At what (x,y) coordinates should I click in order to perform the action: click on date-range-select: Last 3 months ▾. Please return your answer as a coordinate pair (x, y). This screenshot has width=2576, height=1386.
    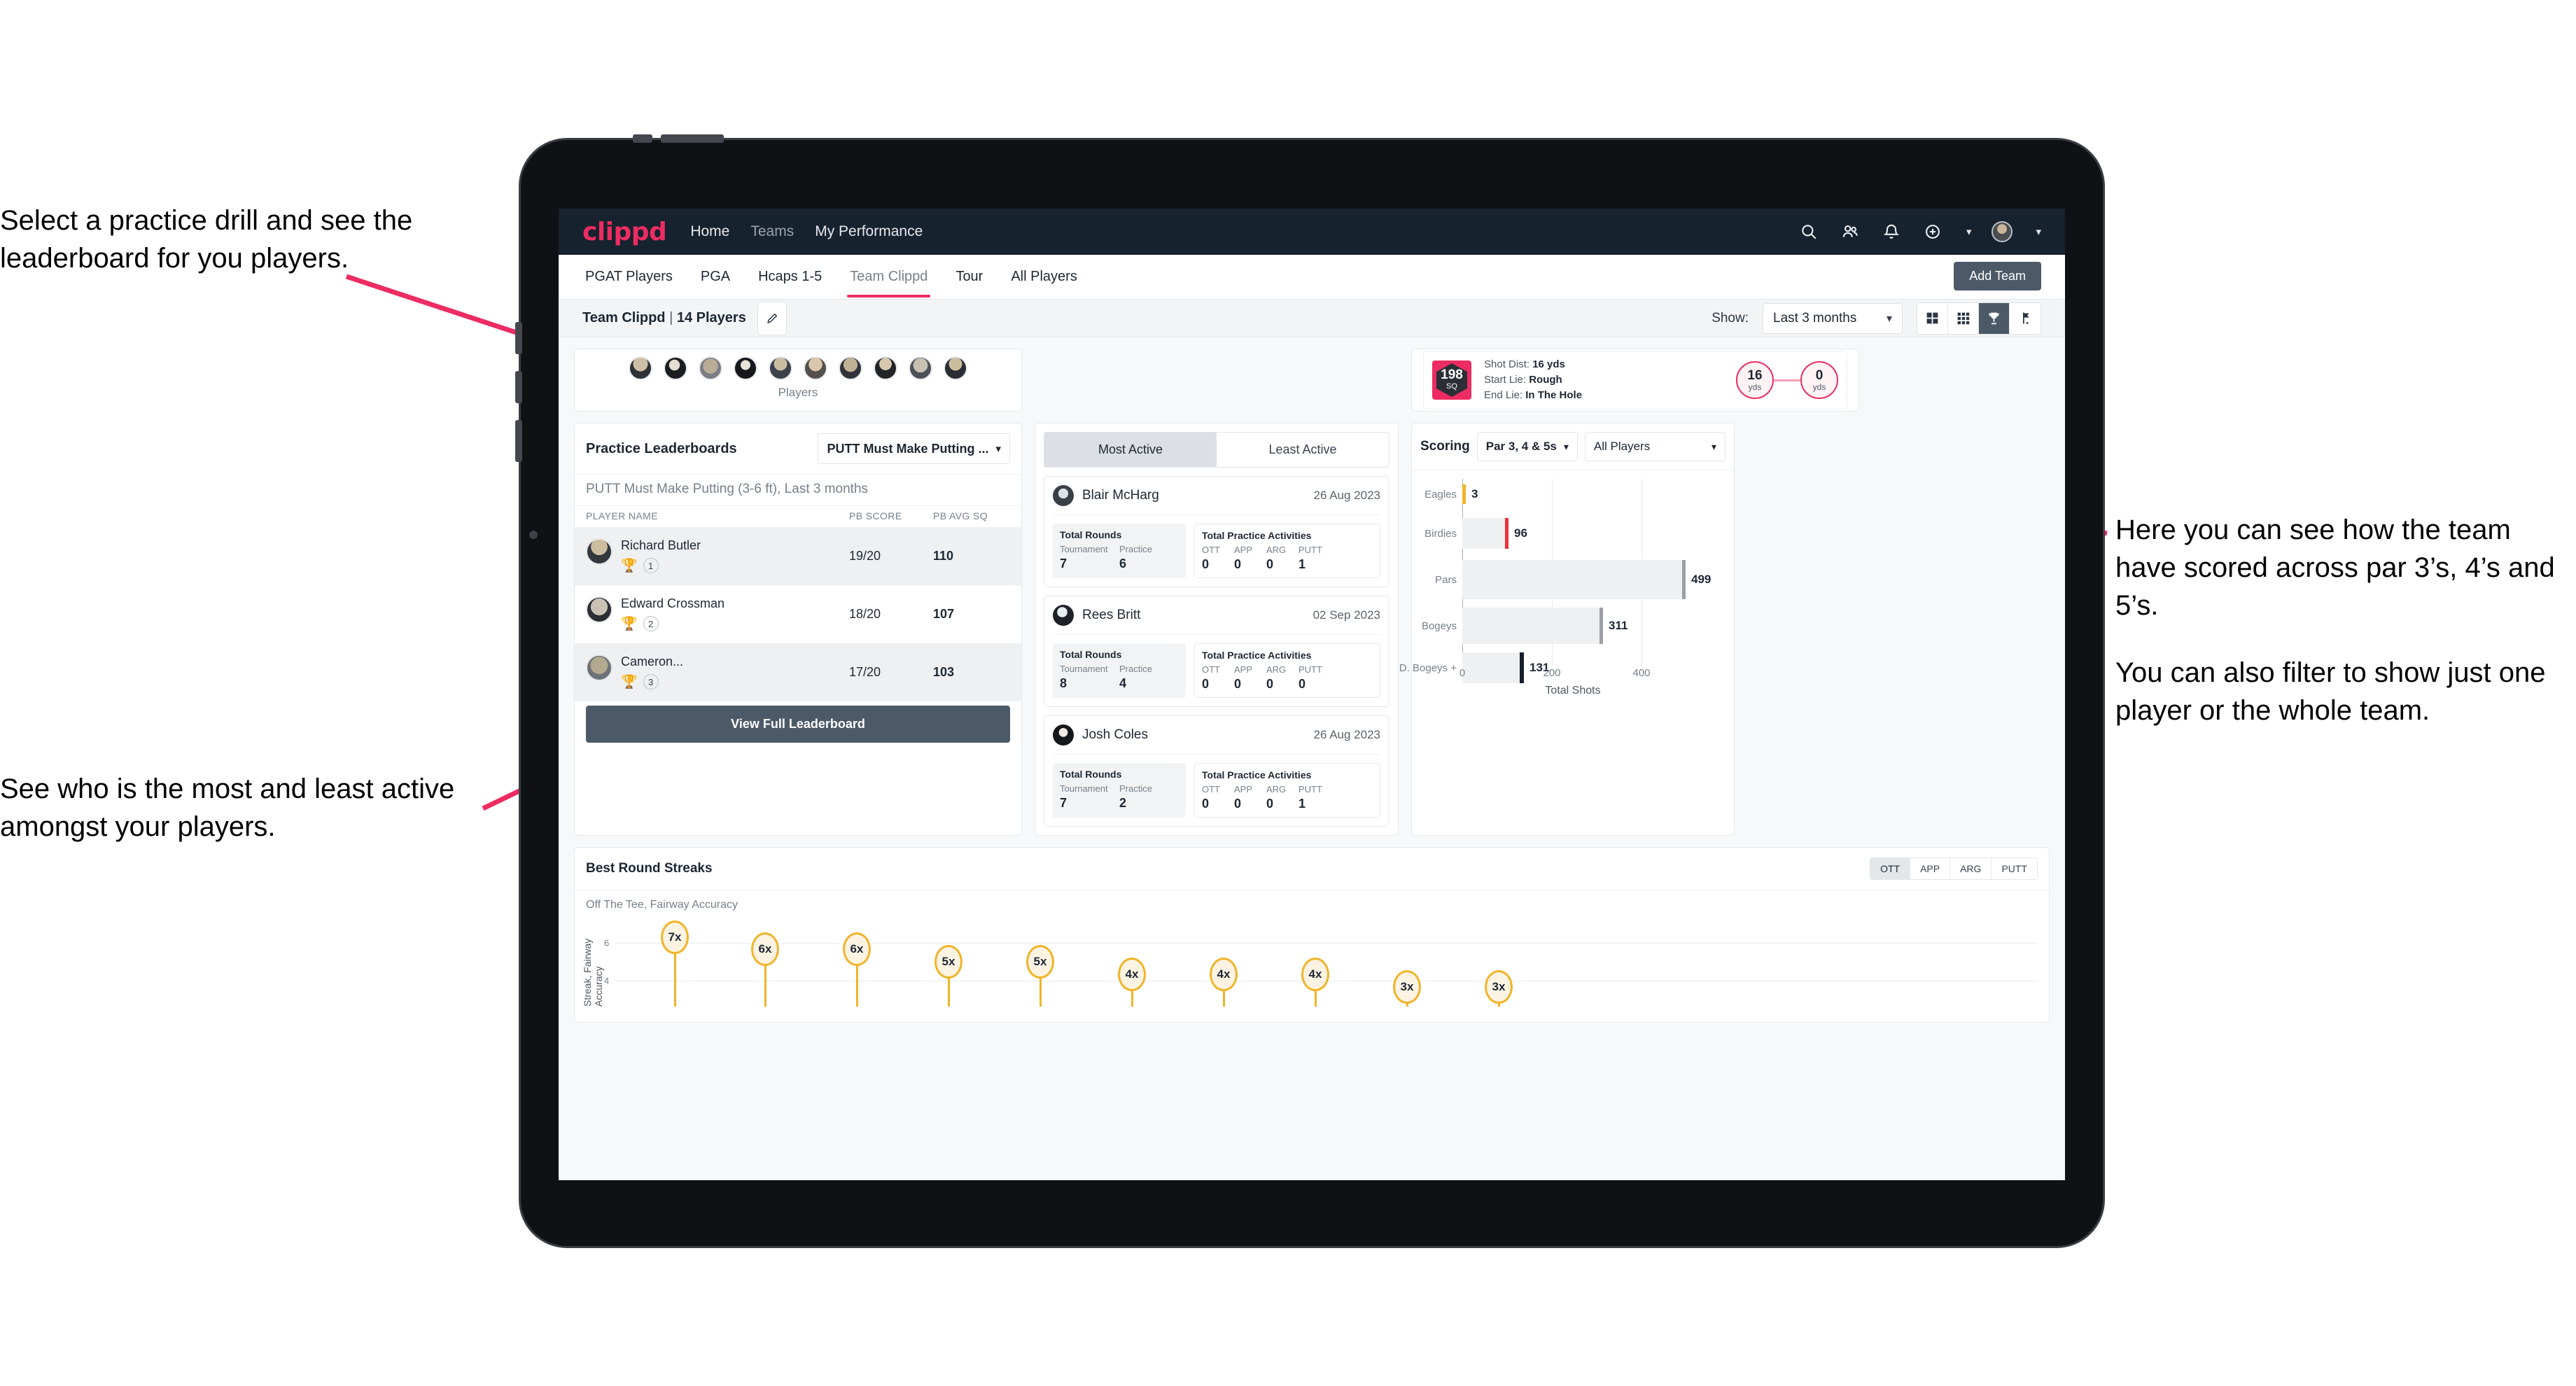
    Looking at the image, I should click on (1833, 318).